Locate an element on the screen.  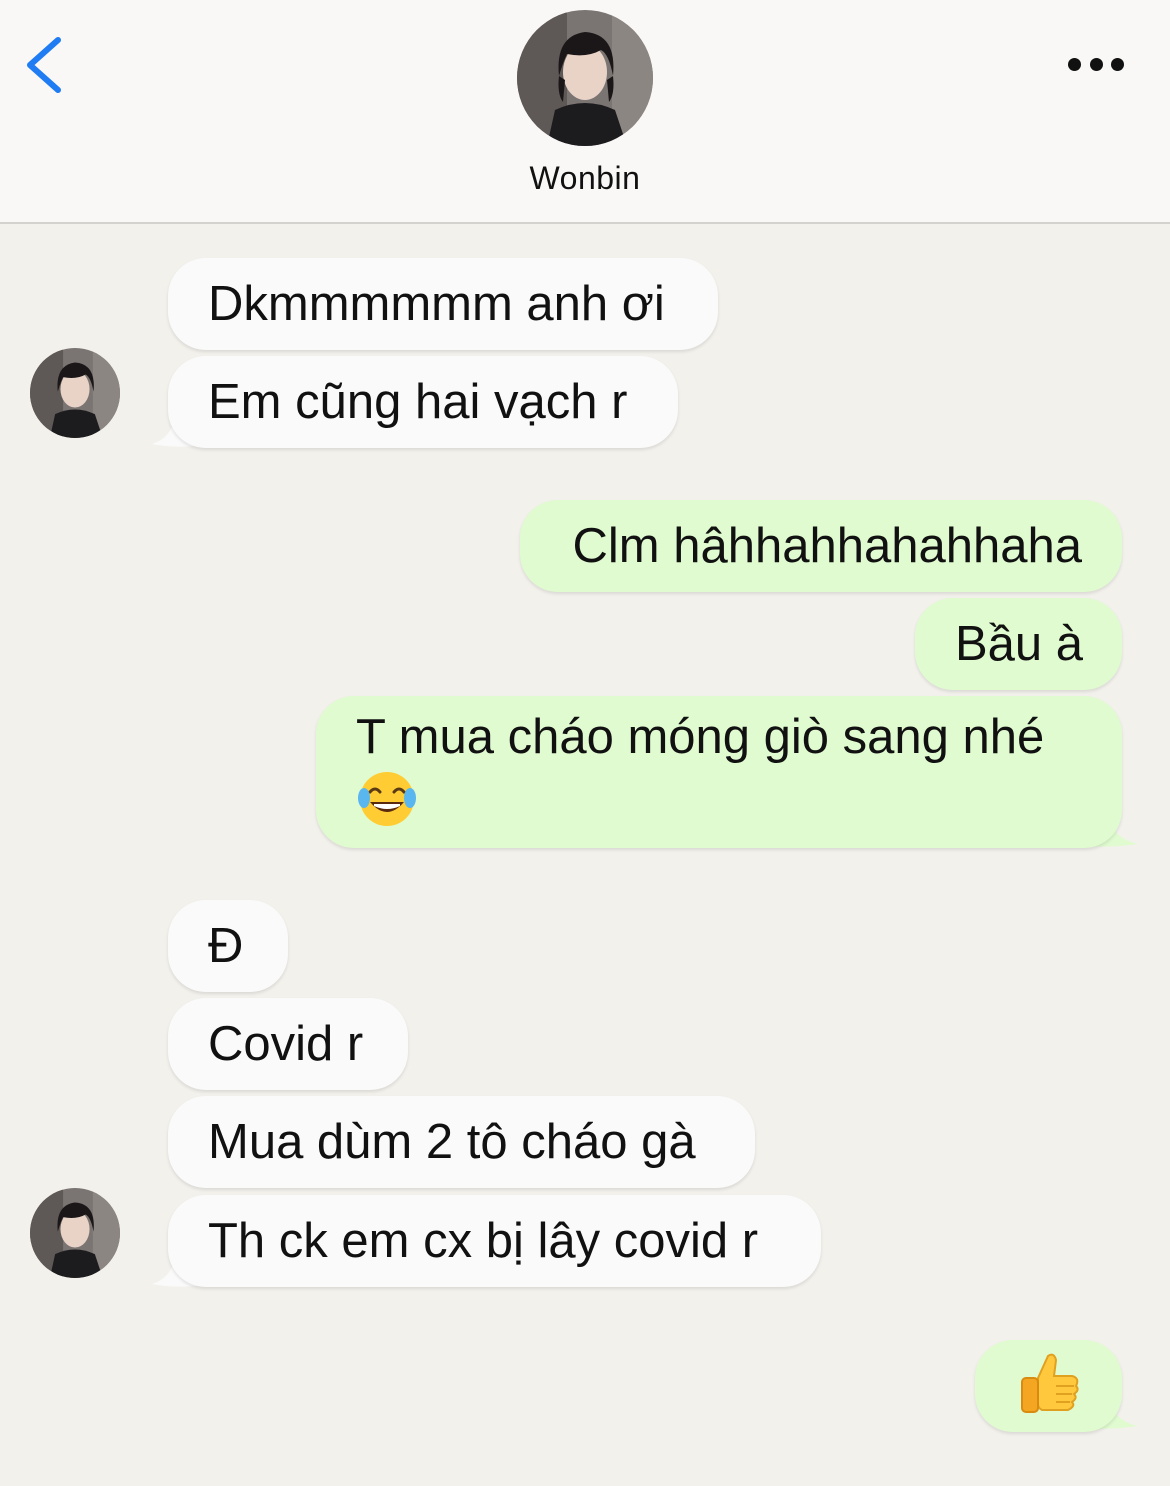
more-options-button is located at coordinates (1096, 64).